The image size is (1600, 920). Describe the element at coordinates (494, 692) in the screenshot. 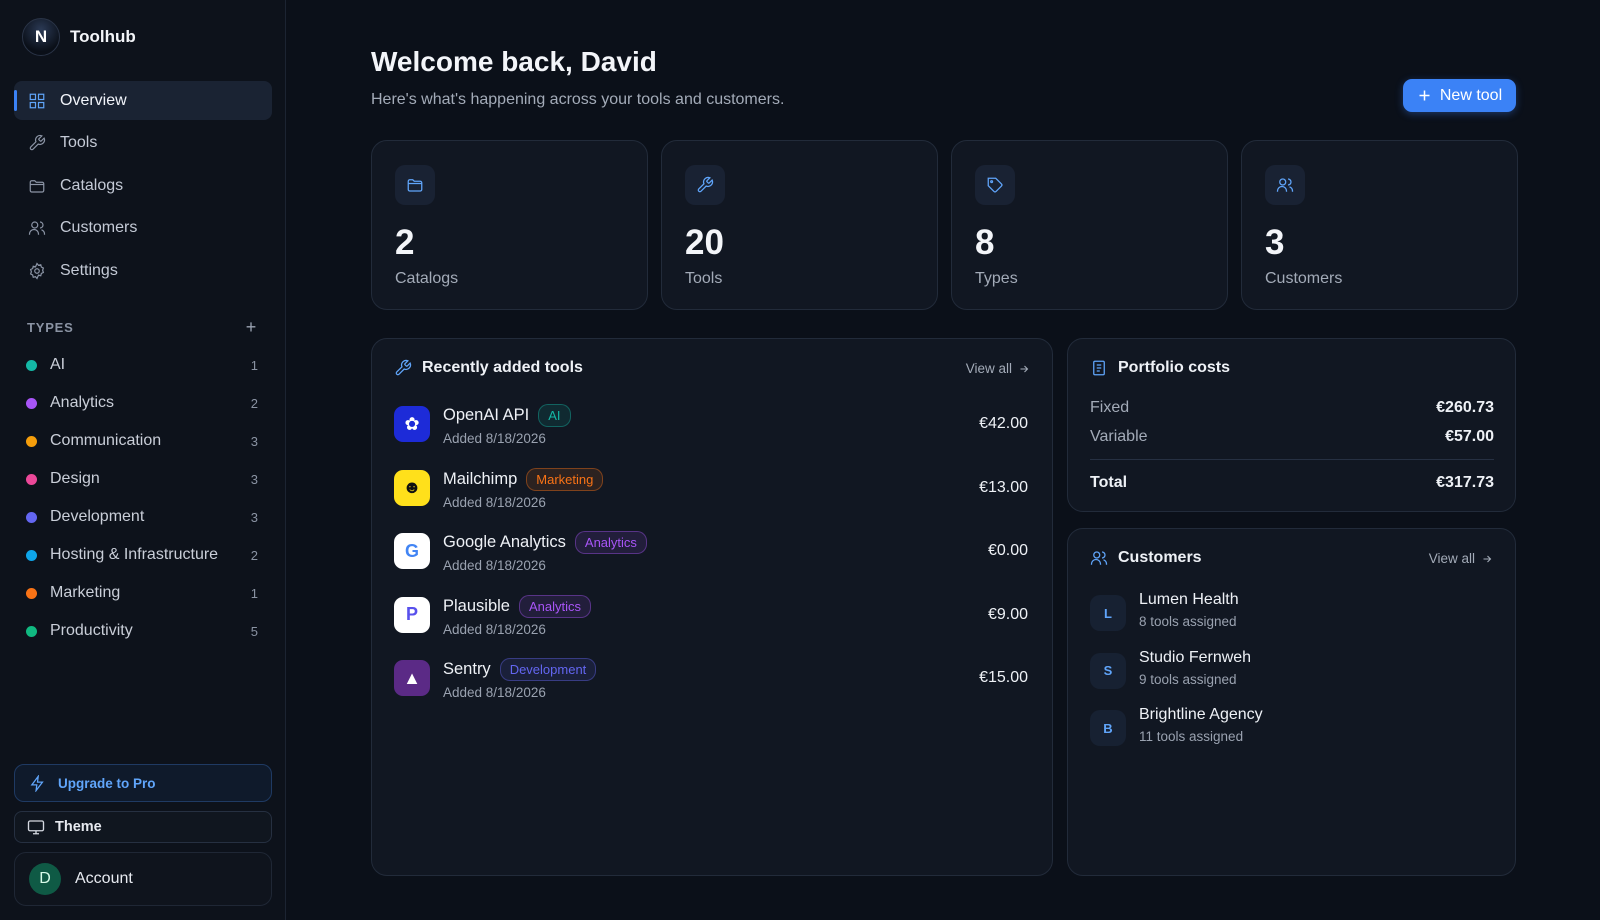

I see `tool-added-date: Added 8/18/2026` at that location.